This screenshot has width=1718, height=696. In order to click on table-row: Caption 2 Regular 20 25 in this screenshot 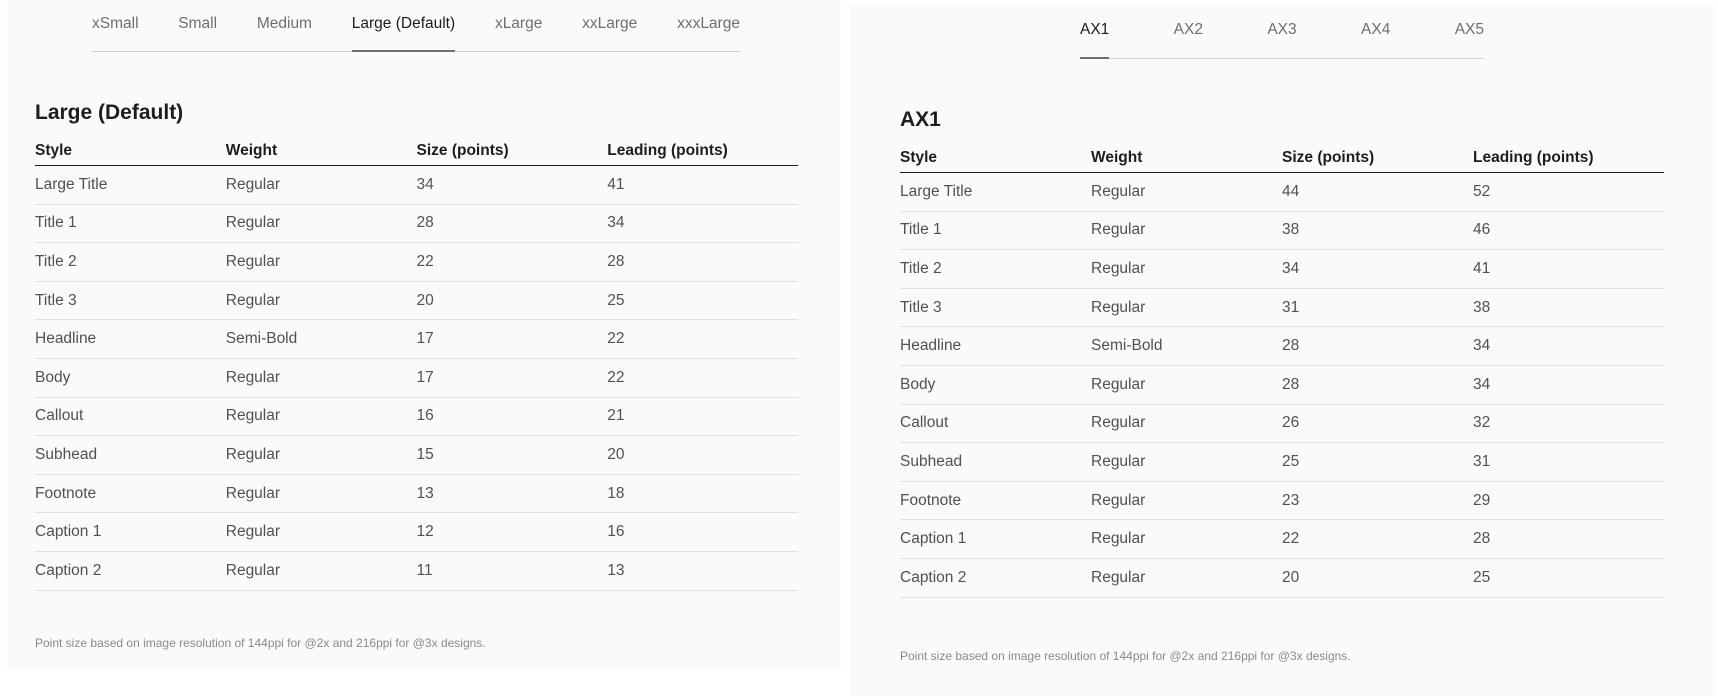, I will do `click(1282, 578)`.